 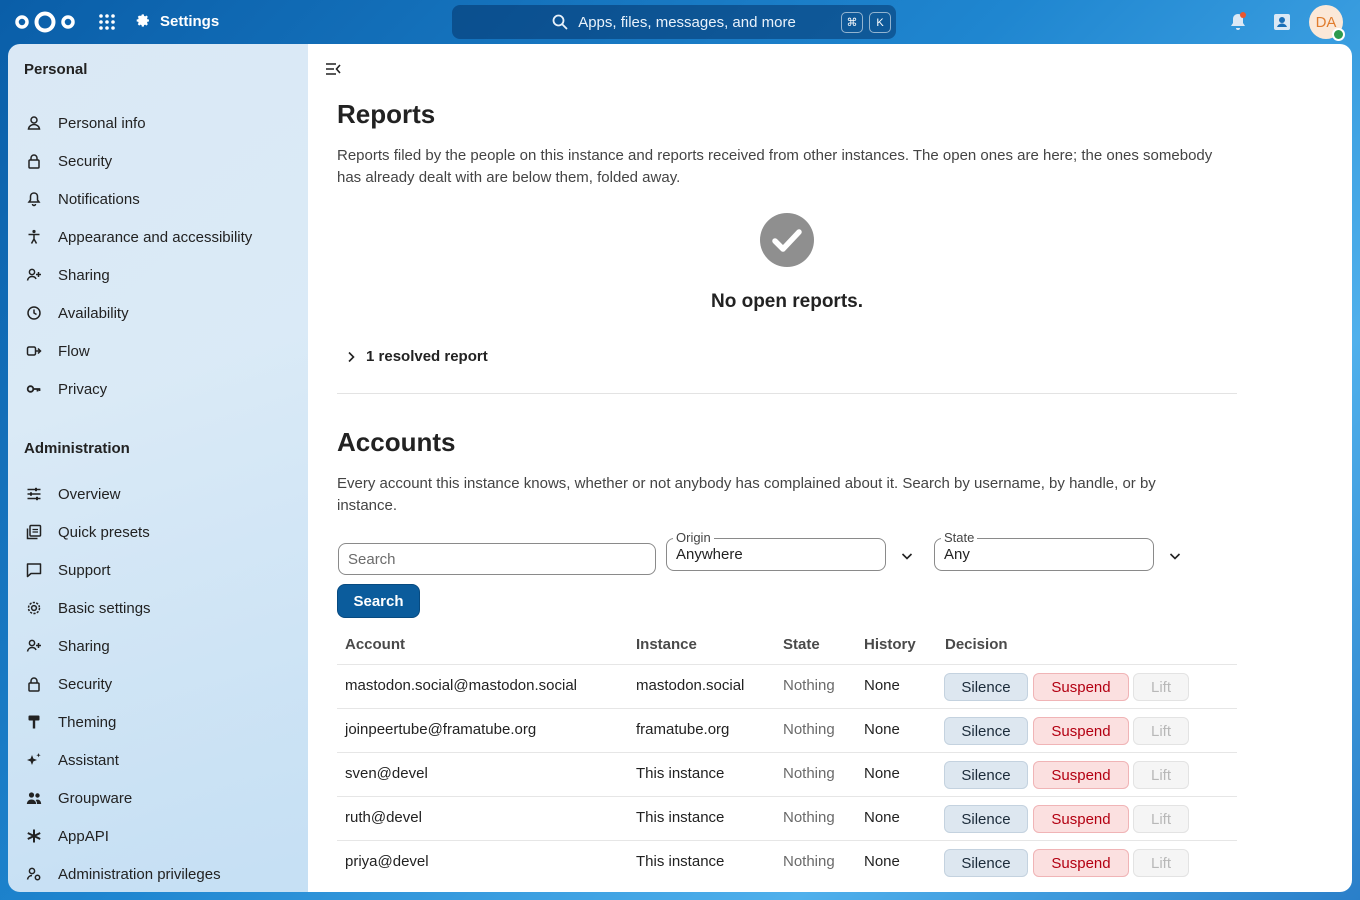 I want to click on account-cell: priya@devel, so click(x=387, y=861).